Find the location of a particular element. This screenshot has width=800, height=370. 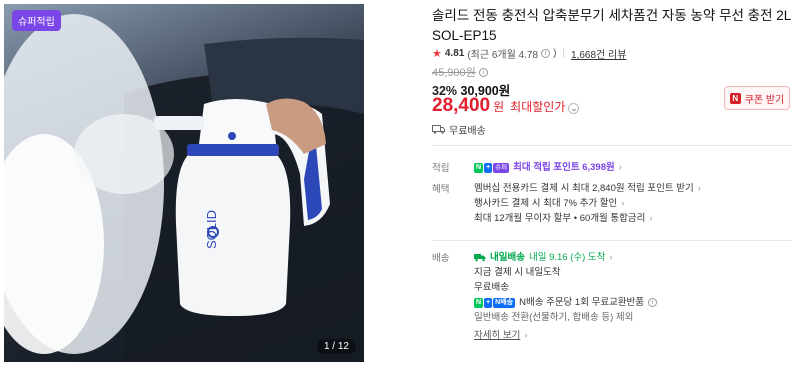

nplus-delivery-line: N + N배송 N배송 주문당 1회 무료교환반품 i is located at coordinates (629, 302).